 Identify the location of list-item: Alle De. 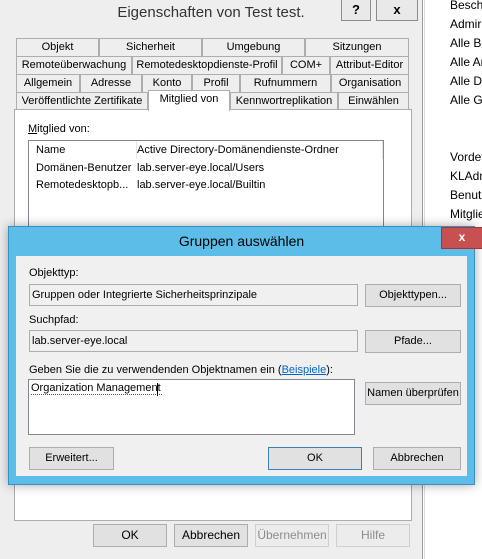
(466, 81).